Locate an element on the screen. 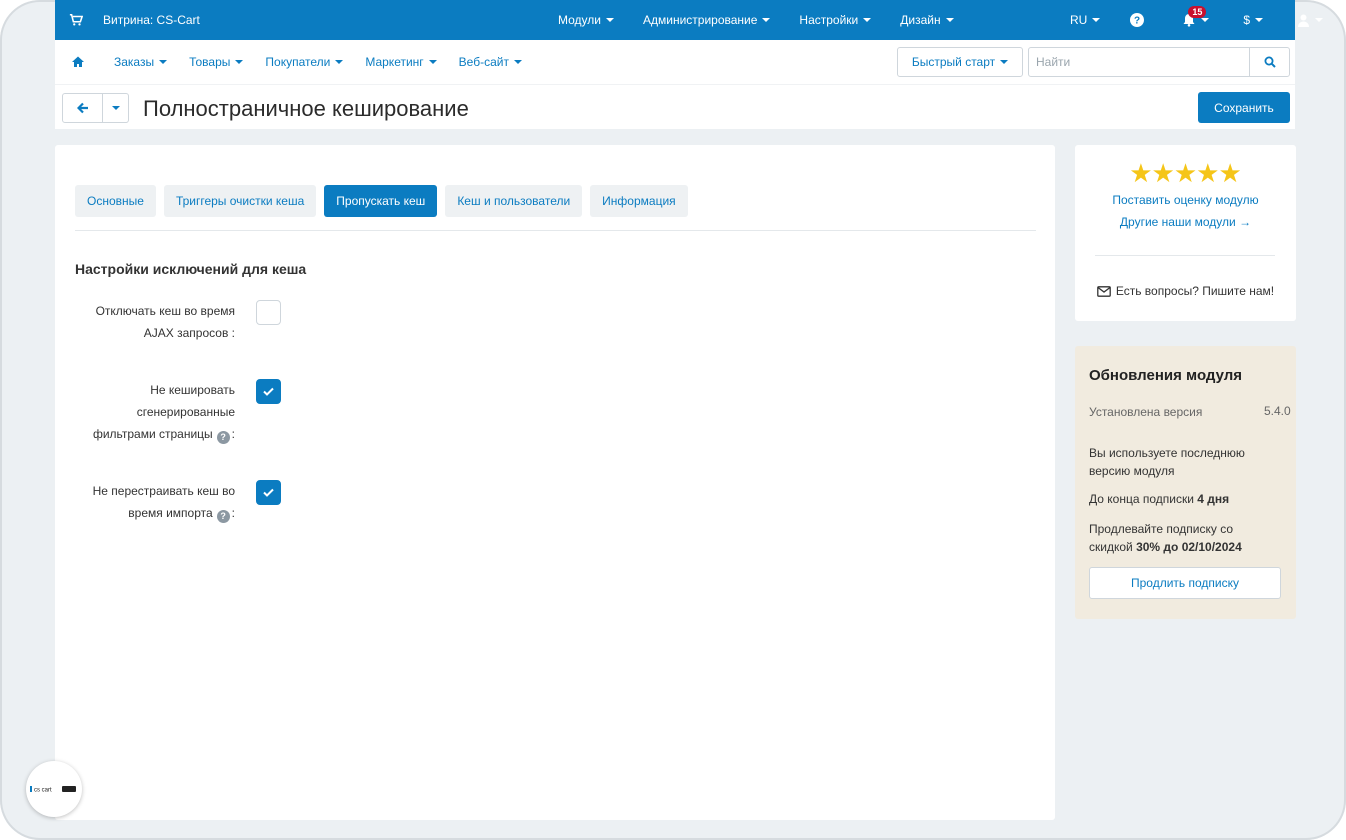 This screenshot has height=840, width=1346. contact-link: Есть вопросы? Пишите нам! is located at coordinates (1185, 291).